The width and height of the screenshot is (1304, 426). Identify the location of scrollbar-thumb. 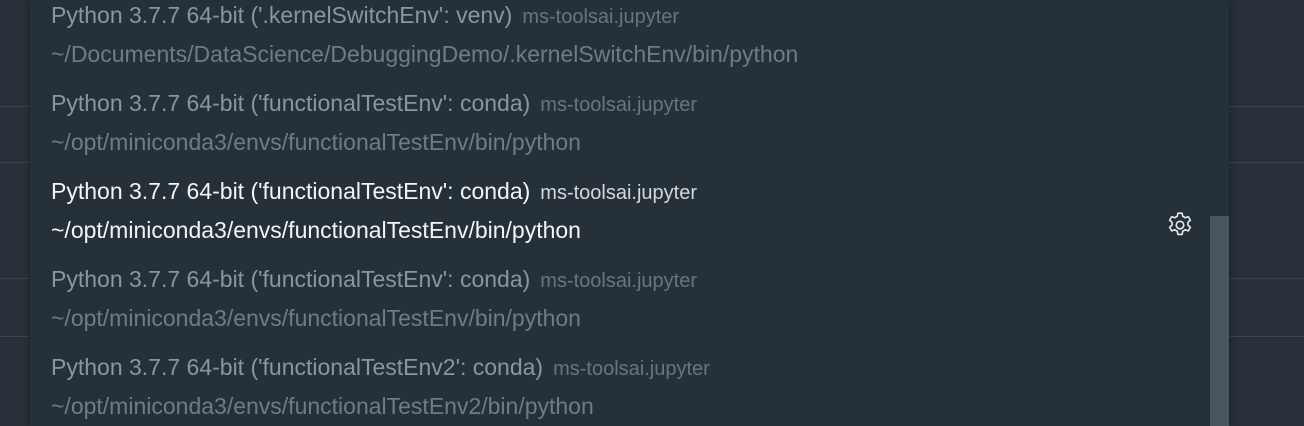
(1219, 321).